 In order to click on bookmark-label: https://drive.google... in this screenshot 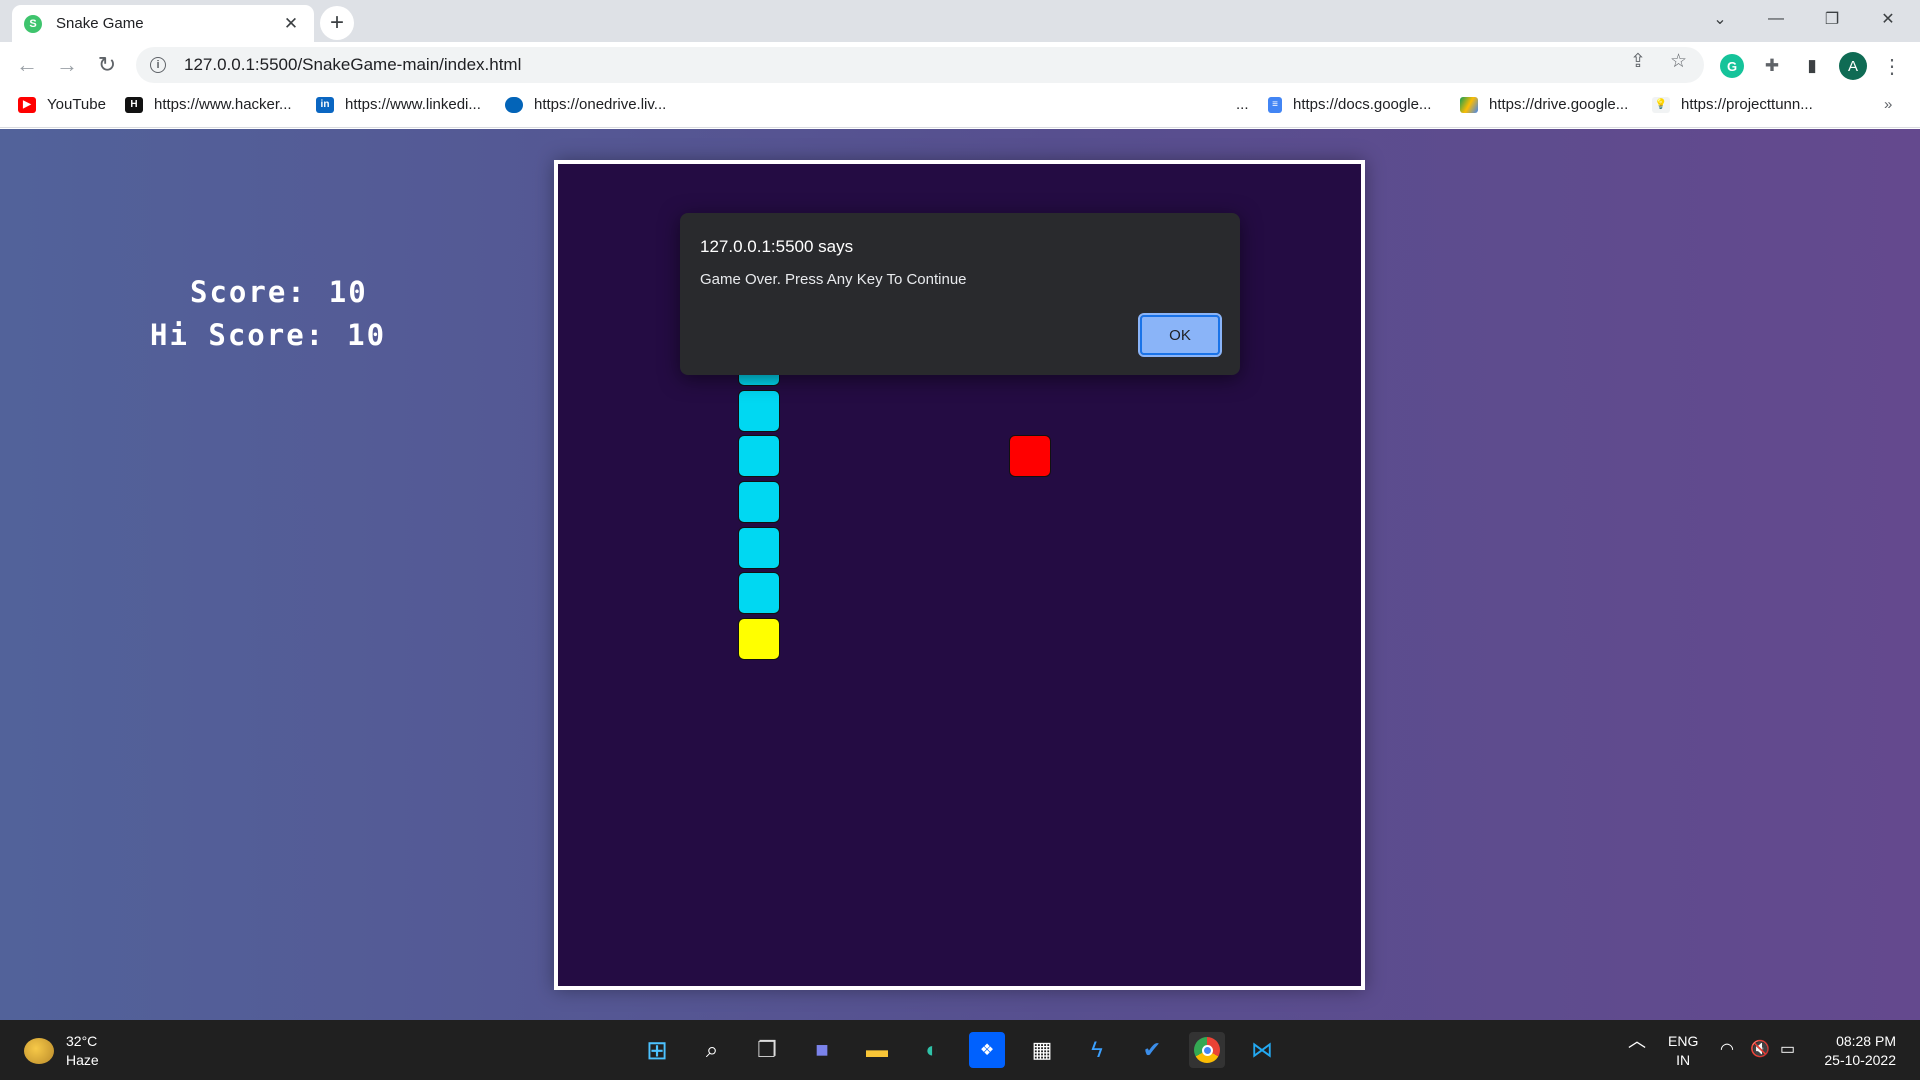, I will do `click(1559, 104)`.